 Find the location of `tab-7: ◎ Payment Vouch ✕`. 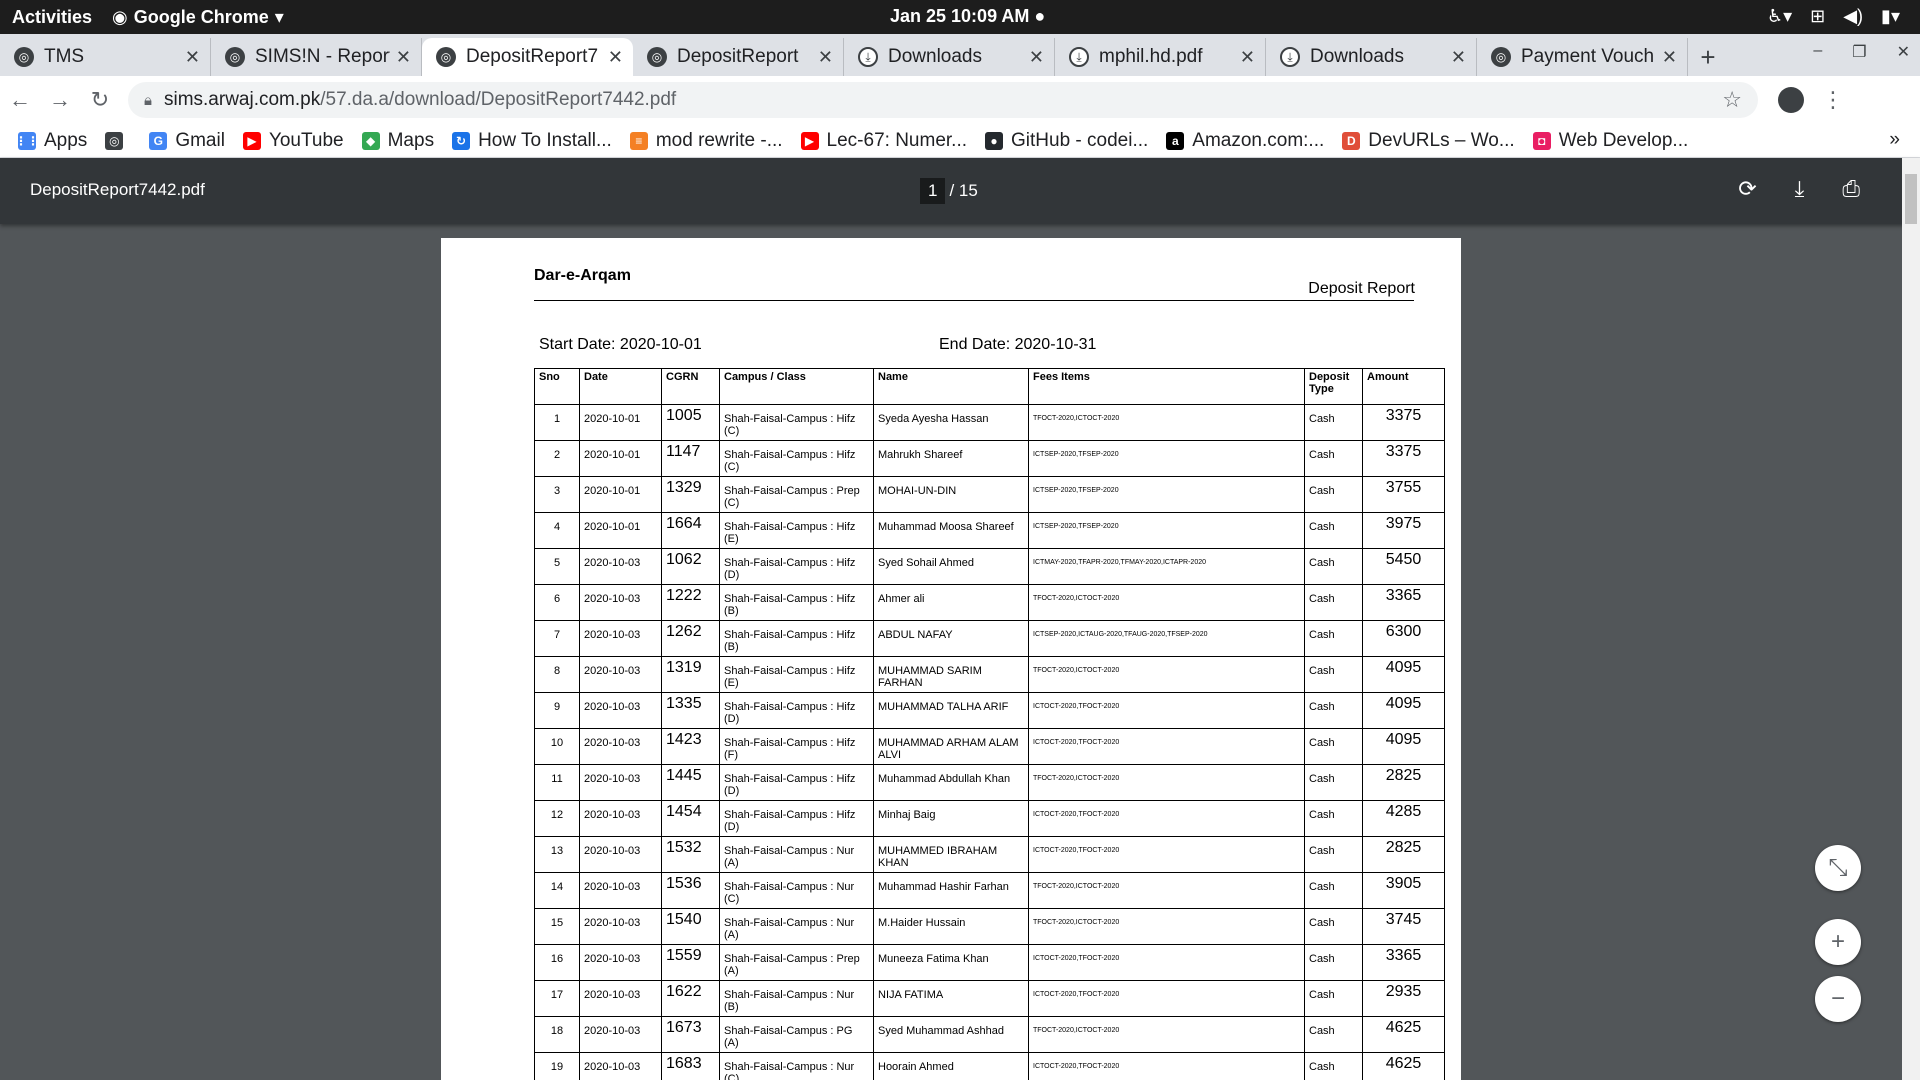

tab-7: ◎ Payment Vouch ✕ is located at coordinates (1582, 57).